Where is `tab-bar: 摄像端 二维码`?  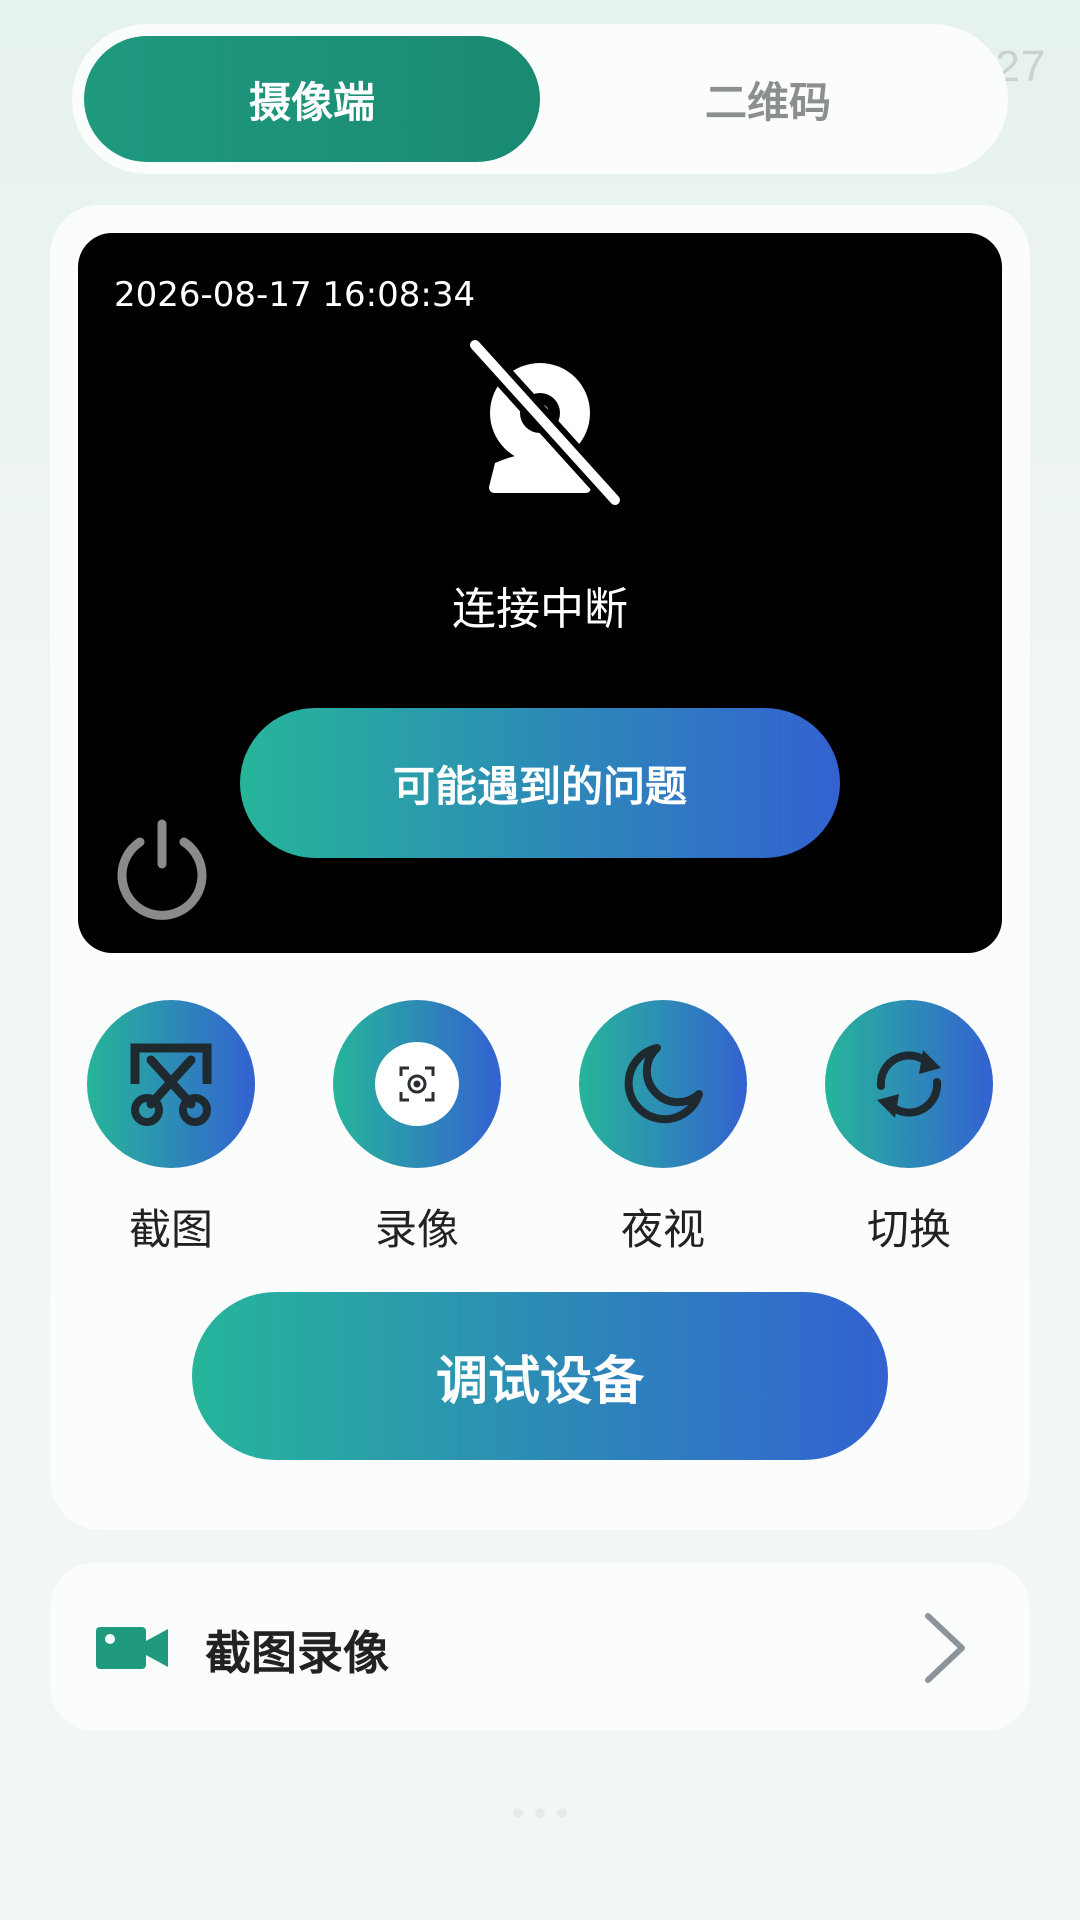
tab-bar: 摄像端 二维码 is located at coordinates (540, 99).